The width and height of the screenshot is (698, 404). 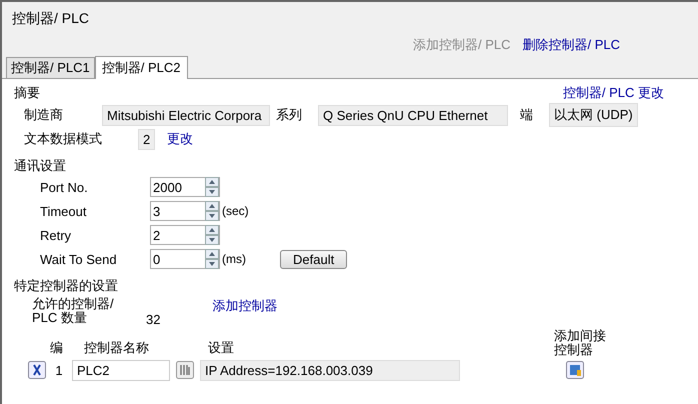 I want to click on field-label: Retry, so click(x=56, y=235).